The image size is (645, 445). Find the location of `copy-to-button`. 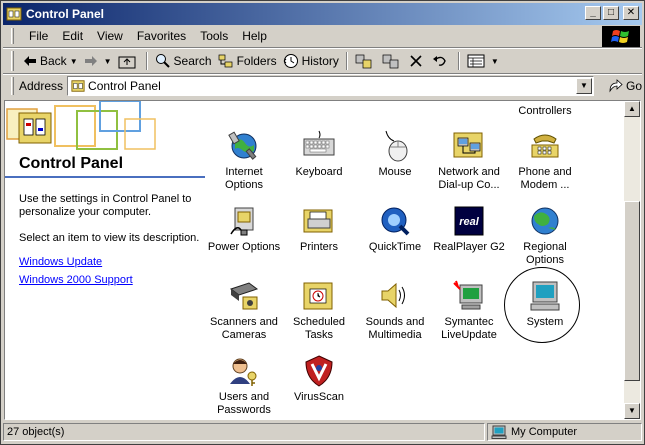

copy-to-button is located at coordinates (392, 61).